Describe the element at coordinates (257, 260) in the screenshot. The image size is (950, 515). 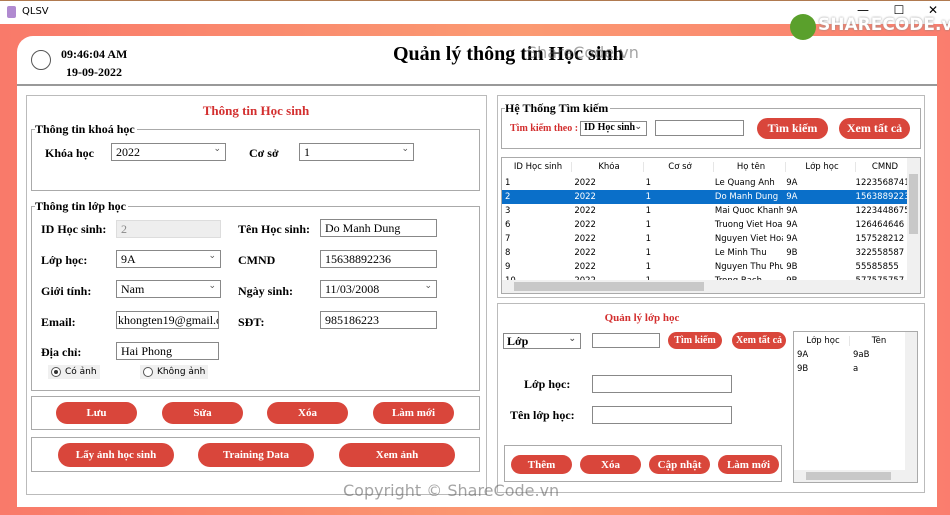
I see `cmnd-label: CMND` at that location.